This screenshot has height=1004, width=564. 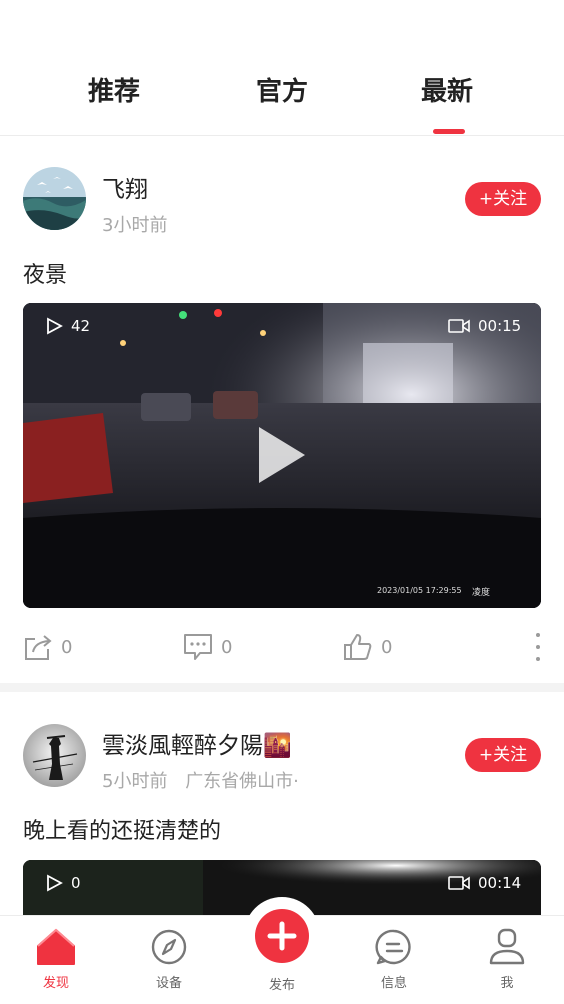 What do you see at coordinates (168, 983) in the screenshot?
I see `nav-label: 设备` at bounding box center [168, 983].